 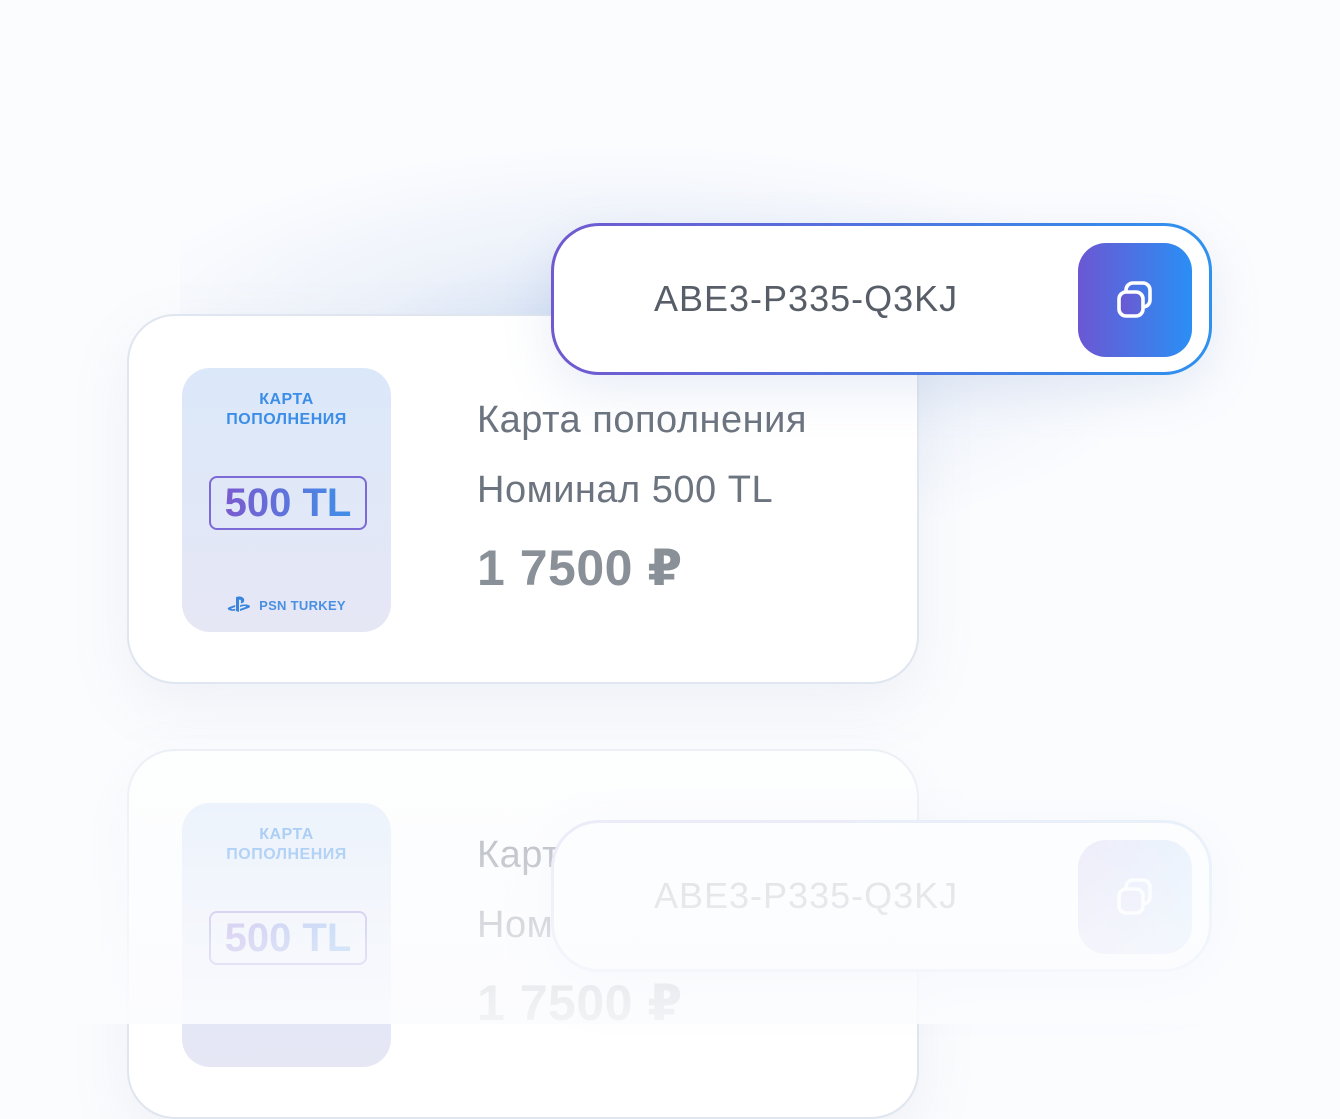 I want to click on thumbnail-brand-label: PSN TURKEY, so click(x=302, y=605).